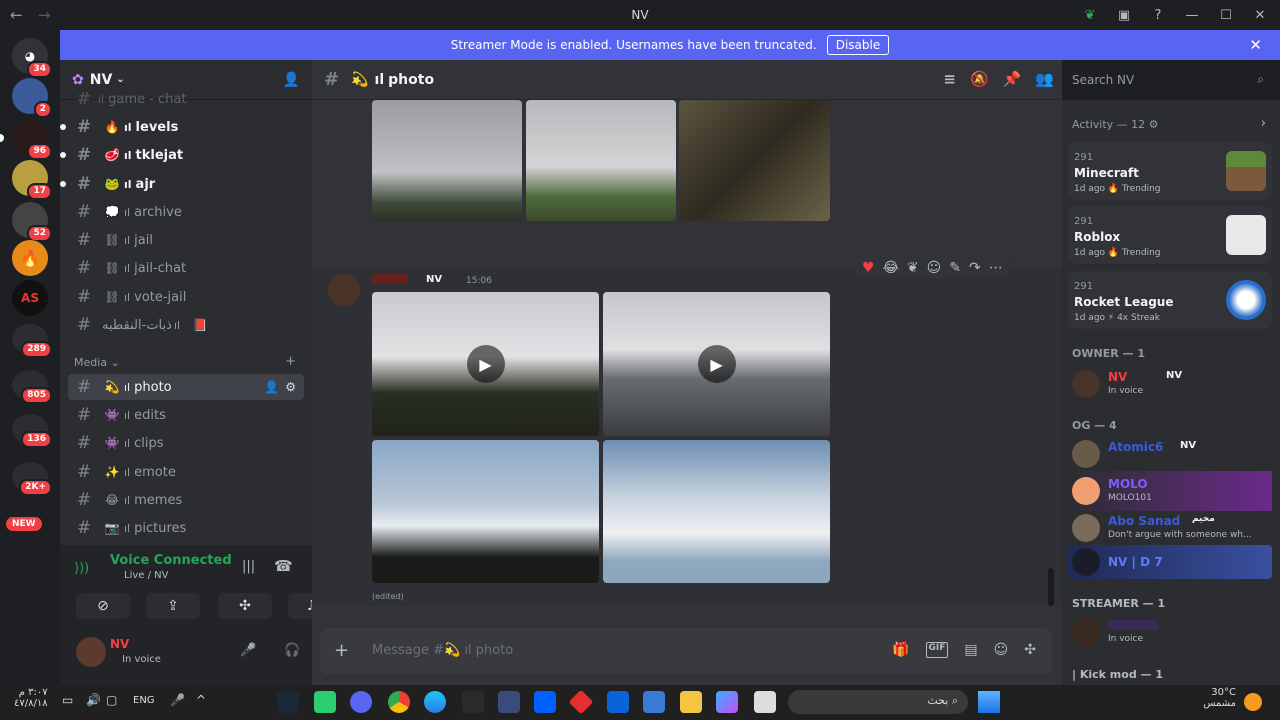 The image size is (1280, 720). What do you see at coordinates (545, 702) in the screenshot?
I see `dropbox-icon` at bounding box center [545, 702].